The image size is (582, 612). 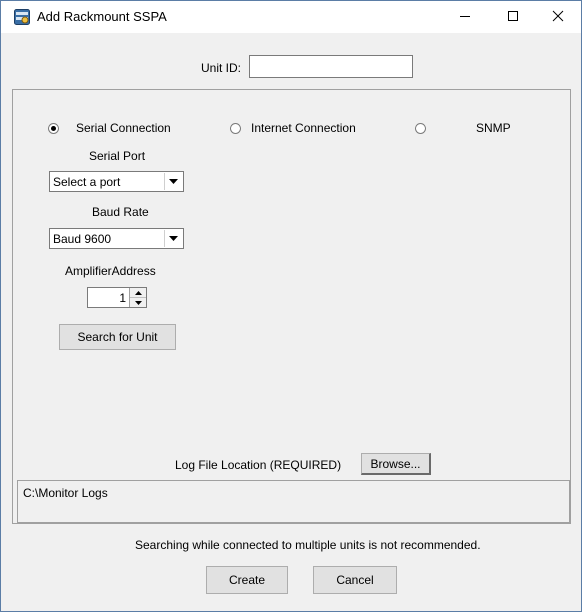 What do you see at coordinates (235, 128) in the screenshot?
I see `internet-connection-radio` at bounding box center [235, 128].